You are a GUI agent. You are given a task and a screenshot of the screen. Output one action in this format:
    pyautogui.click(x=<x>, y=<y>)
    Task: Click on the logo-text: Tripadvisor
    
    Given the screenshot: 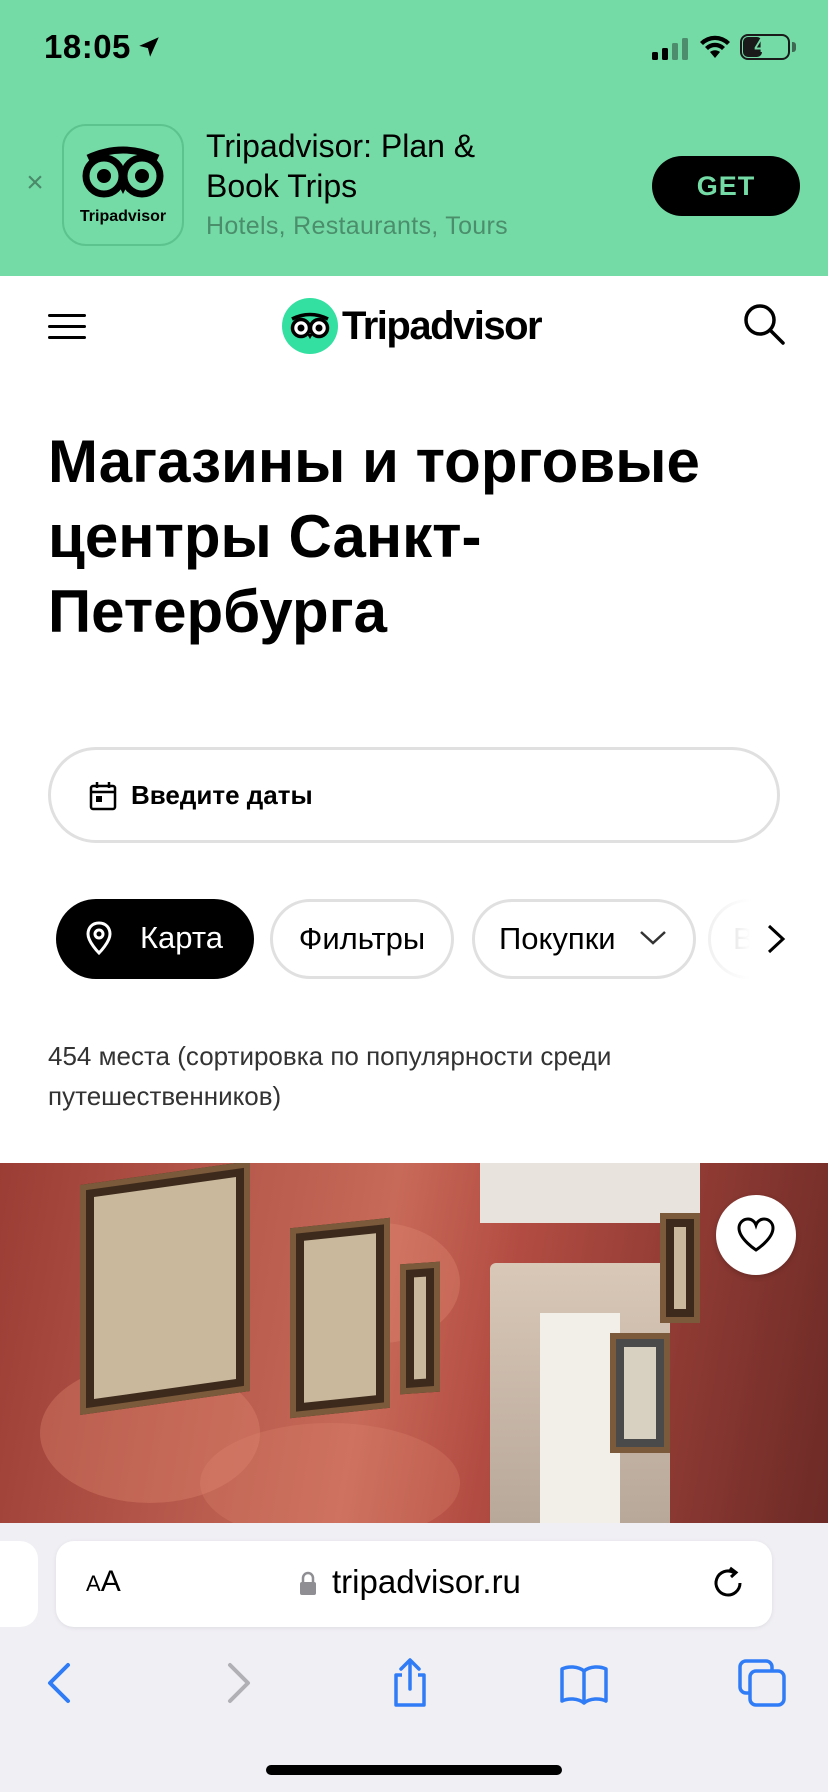 What is the action you would take?
    pyautogui.click(x=442, y=326)
    